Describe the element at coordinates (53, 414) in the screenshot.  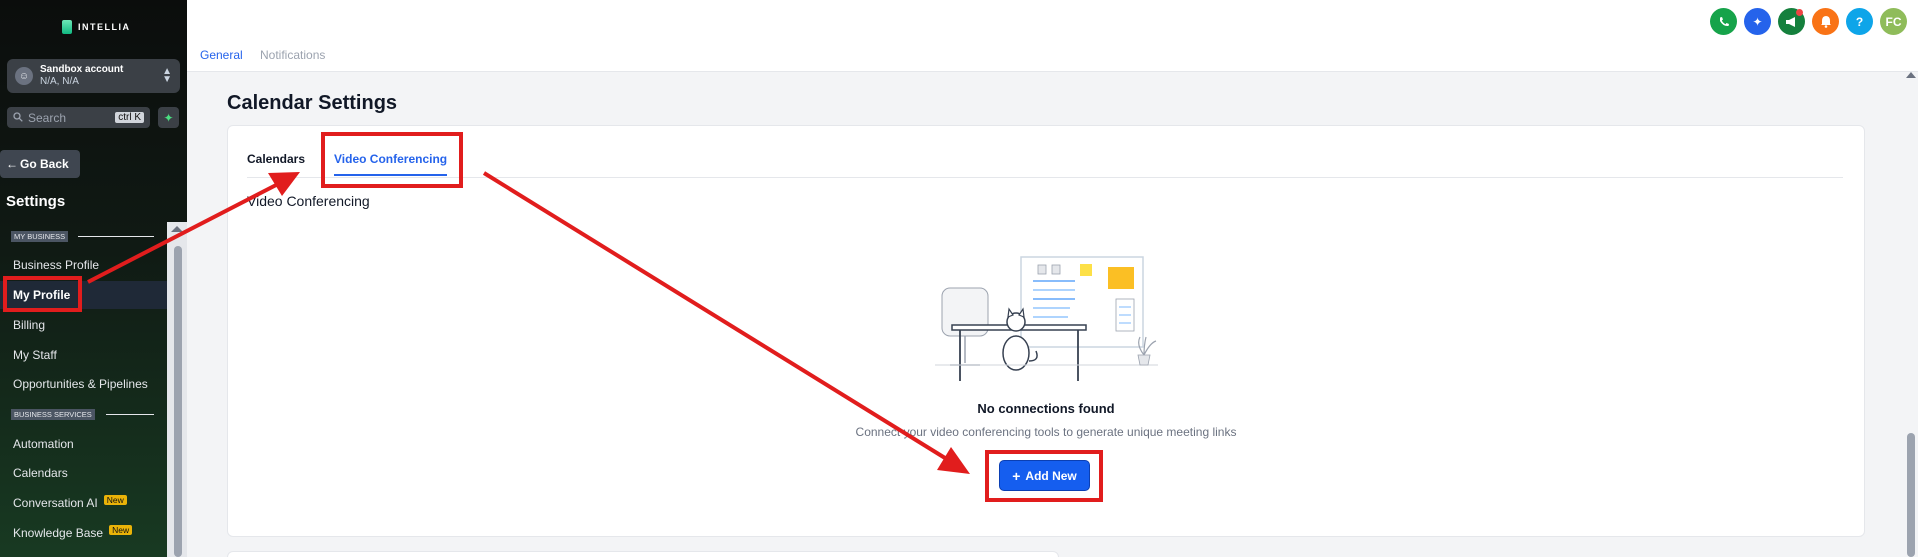
I see `section-business-services: BUSINESS SERVICES` at that location.